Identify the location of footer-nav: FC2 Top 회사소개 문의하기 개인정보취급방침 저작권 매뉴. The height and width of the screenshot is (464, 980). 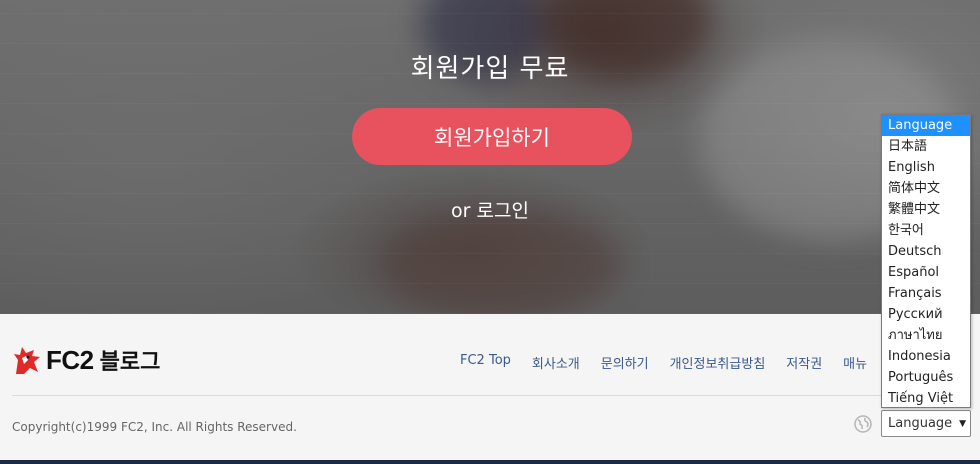
(674, 362).